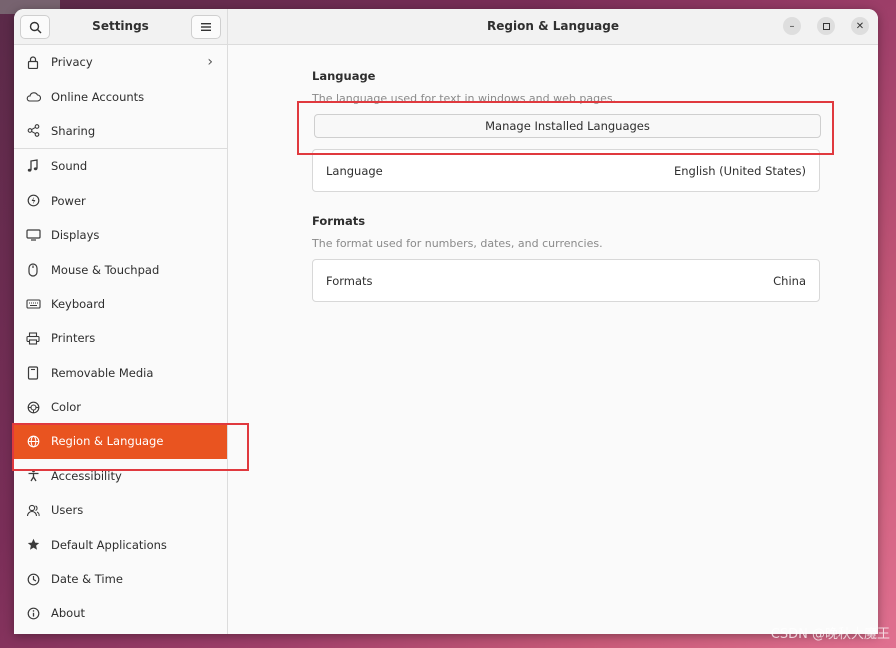  Describe the element at coordinates (33, 270) in the screenshot. I see `mouse-icon` at that location.